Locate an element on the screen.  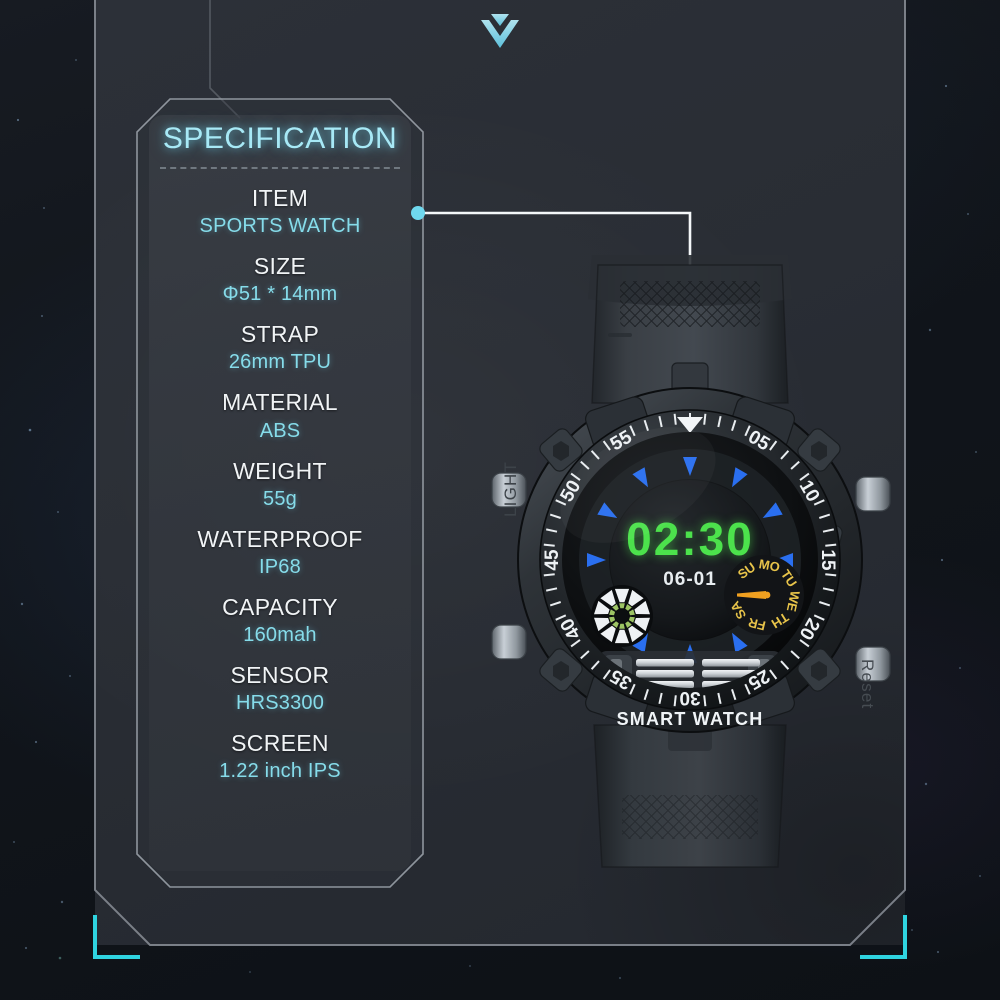
weekday-subdial: SU MOTUWETHFRSA is located at coordinates (764, 595).